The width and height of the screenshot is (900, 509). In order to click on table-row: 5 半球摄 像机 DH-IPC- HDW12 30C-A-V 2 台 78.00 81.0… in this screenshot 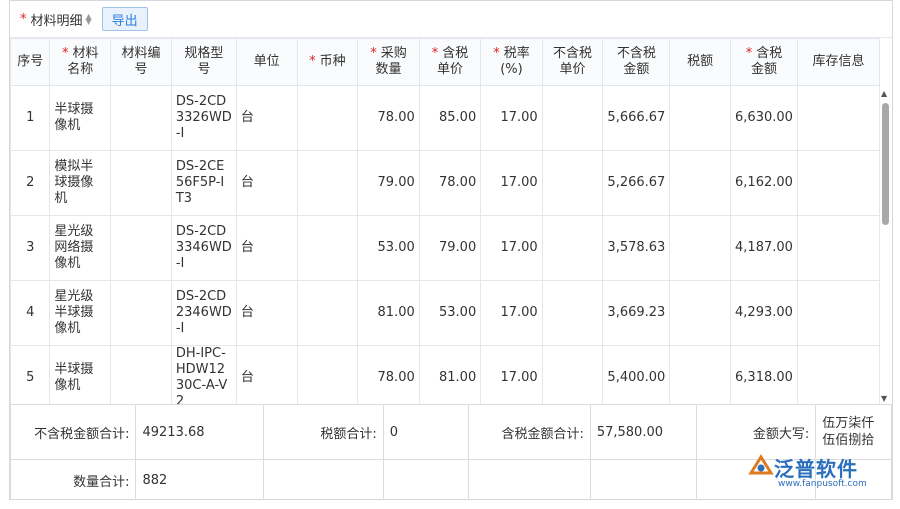, I will do `click(445, 374)`.